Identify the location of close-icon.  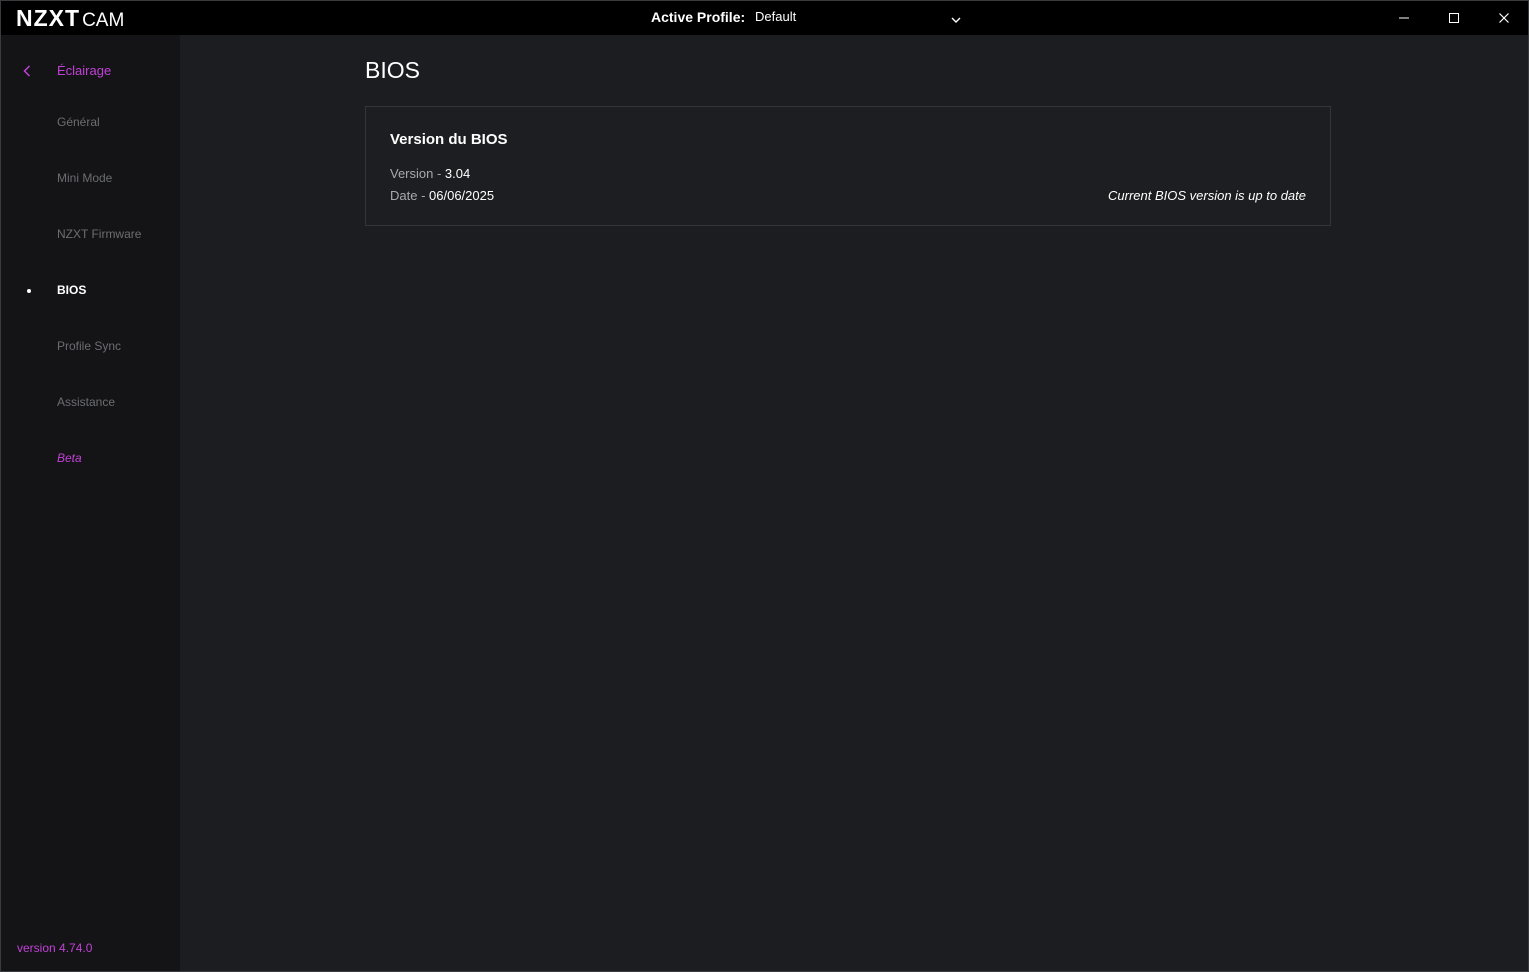
(1504, 18).